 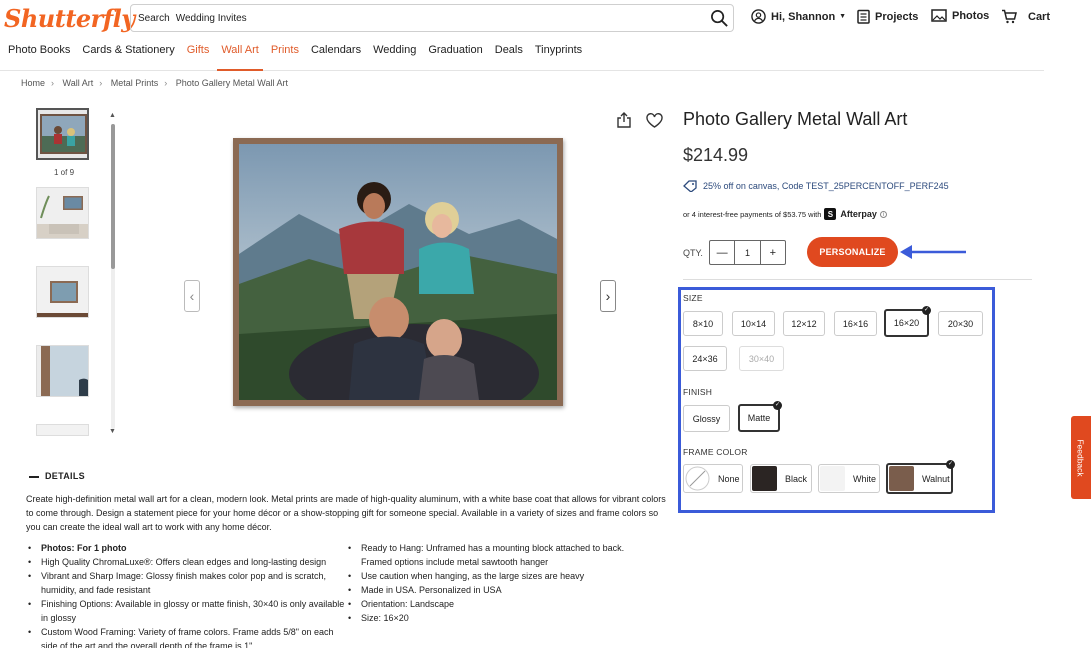 I want to click on details-toggle: DETAILS, so click(x=57, y=476).